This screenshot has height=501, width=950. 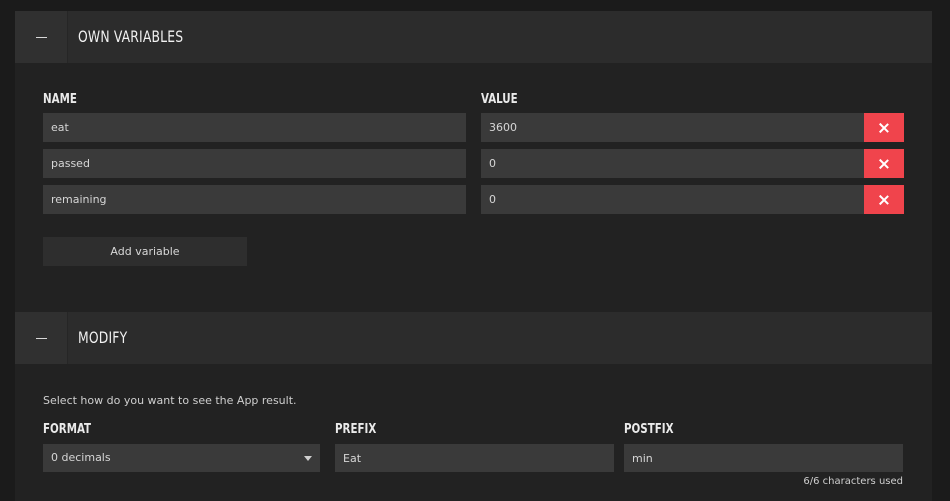 What do you see at coordinates (145, 251) in the screenshot?
I see `add-variable-button: Add variable` at bounding box center [145, 251].